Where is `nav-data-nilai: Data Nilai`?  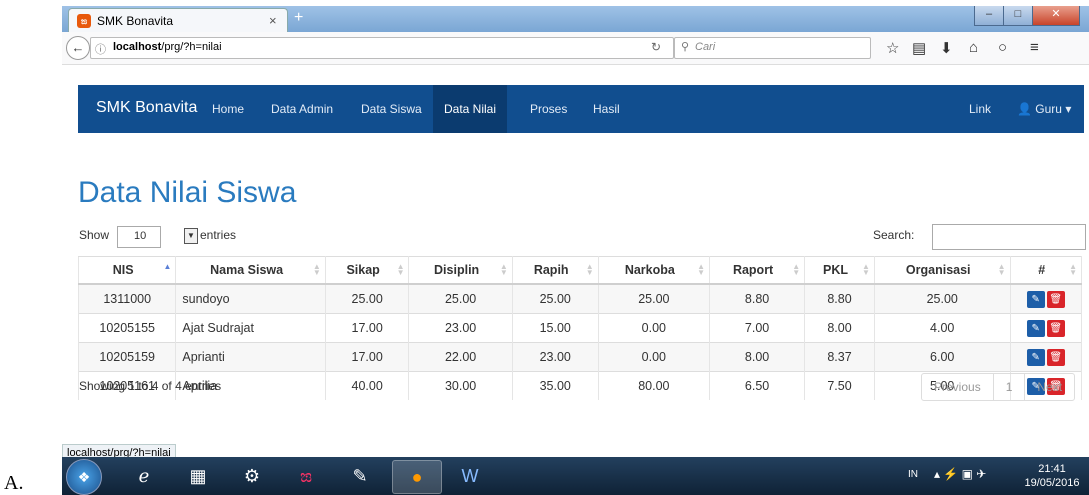
nav-data-nilai: Data Nilai is located at coordinates (470, 109).